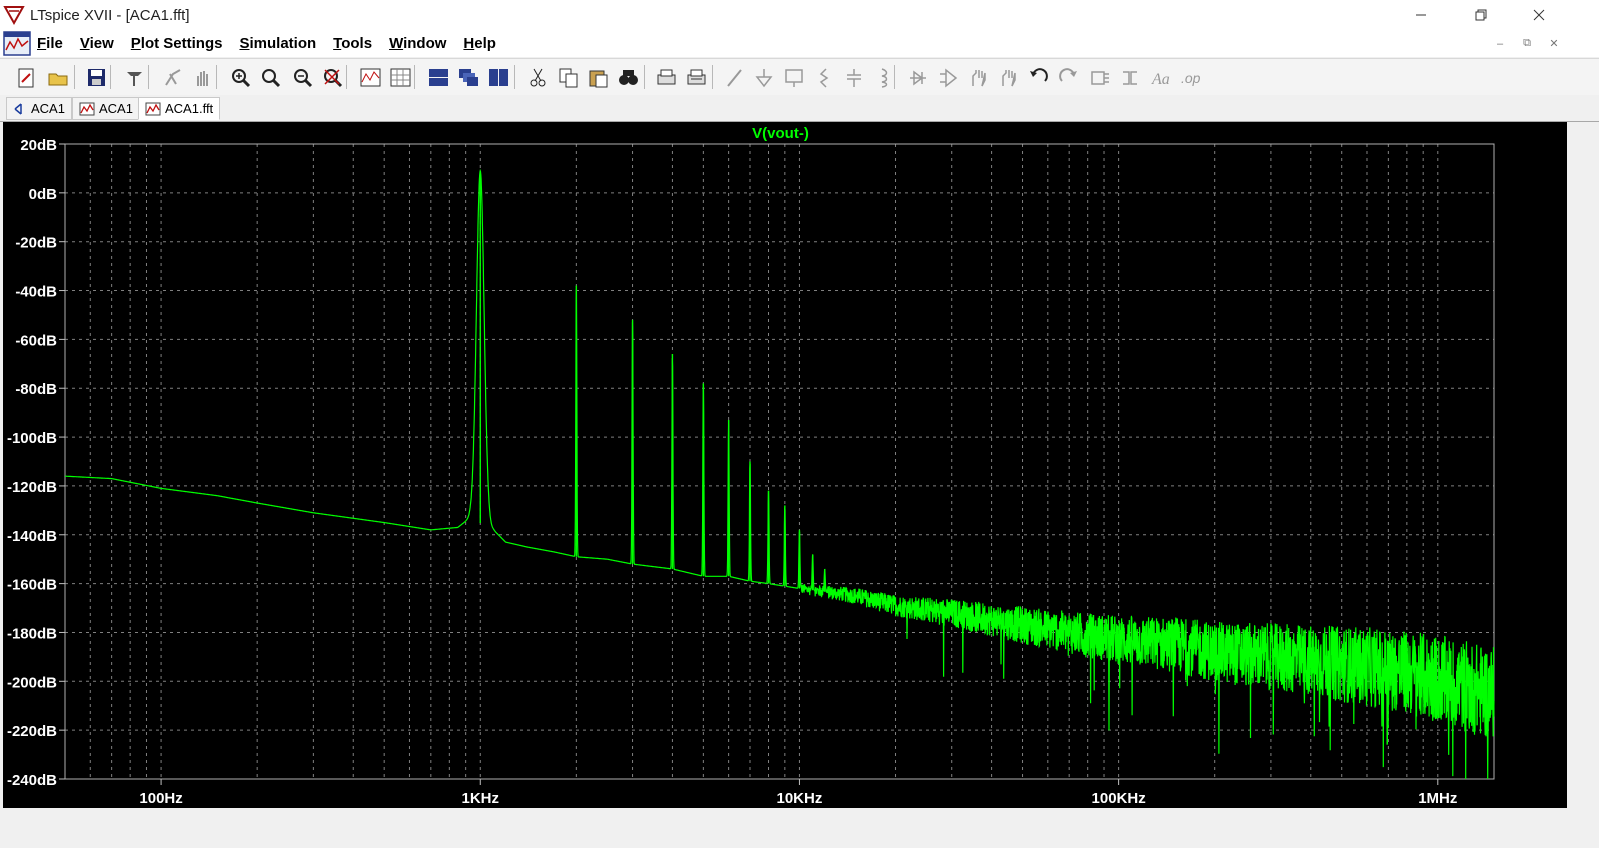 The image size is (1599, 848). What do you see at coordinates (1068, 77) in the screenshot?
I see `redo-button` at bounding box center [1068, 77].